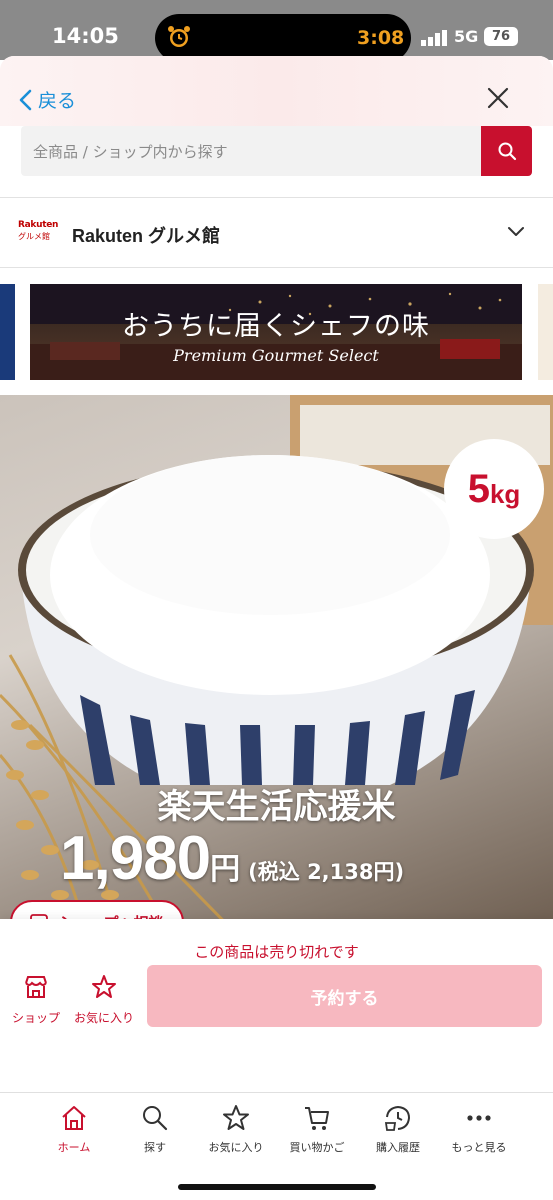  Describe the element at coordinates (276, 31) in the screenshot. I see `status-bar: 14:05 3:08 5G 76` at that location.